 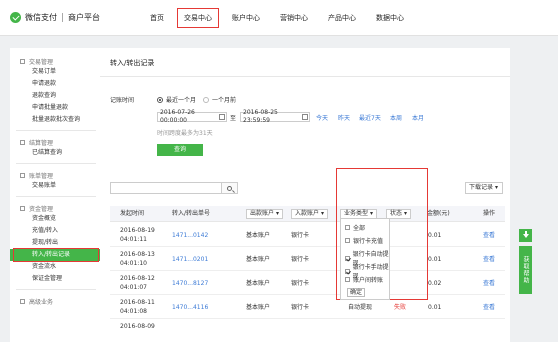 What do you see at coordinates (56, 255) in the screenshot?
I see `sidebar-item-transfer-records: 转入/转出记录` at bounding box center [56, 255].